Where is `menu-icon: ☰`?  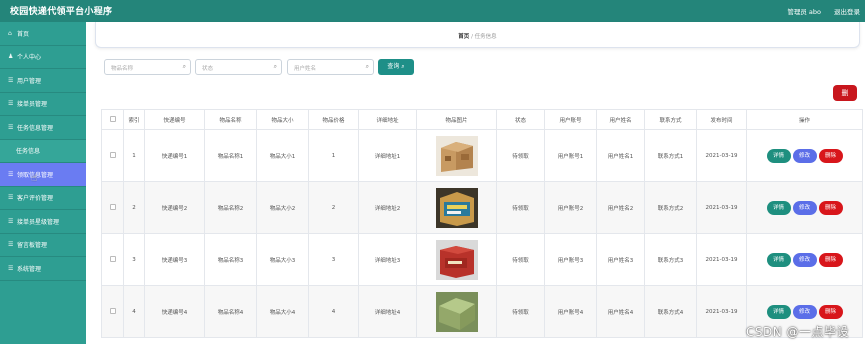
menu-icon: ☰ is located at coordinates (11, 268).